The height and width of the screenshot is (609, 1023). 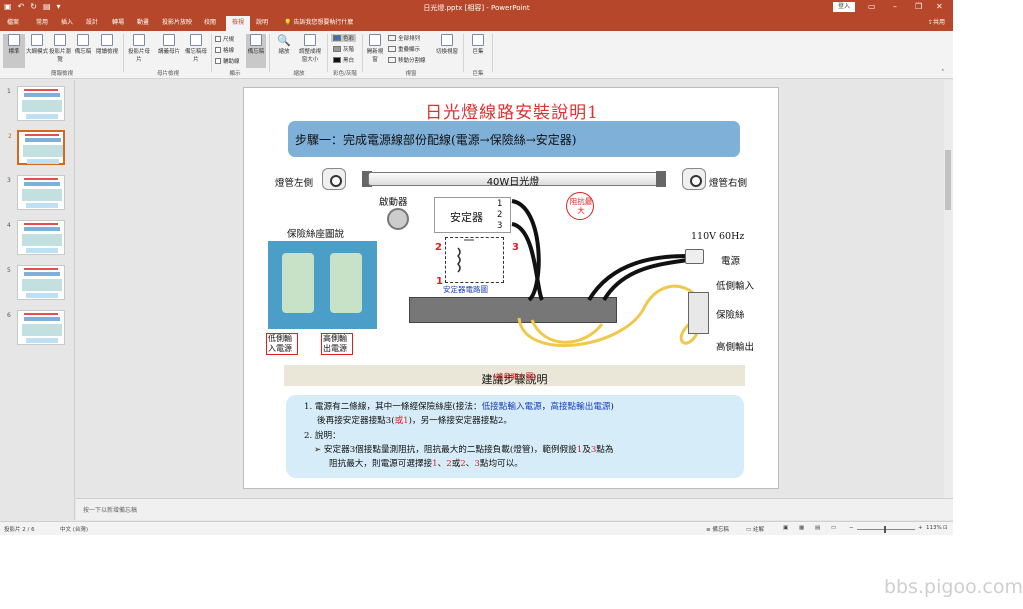 I want to click on restore-icon: ❐, so click(x=918, y=7).